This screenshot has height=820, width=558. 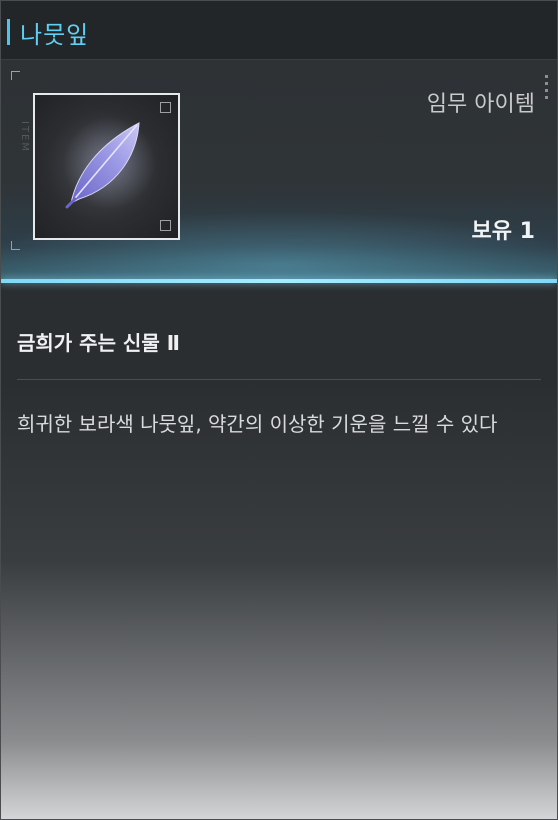 I want to click on item-subtitle: 금희가 주는 신물 Ⅱ, so click(x=98, y=343).